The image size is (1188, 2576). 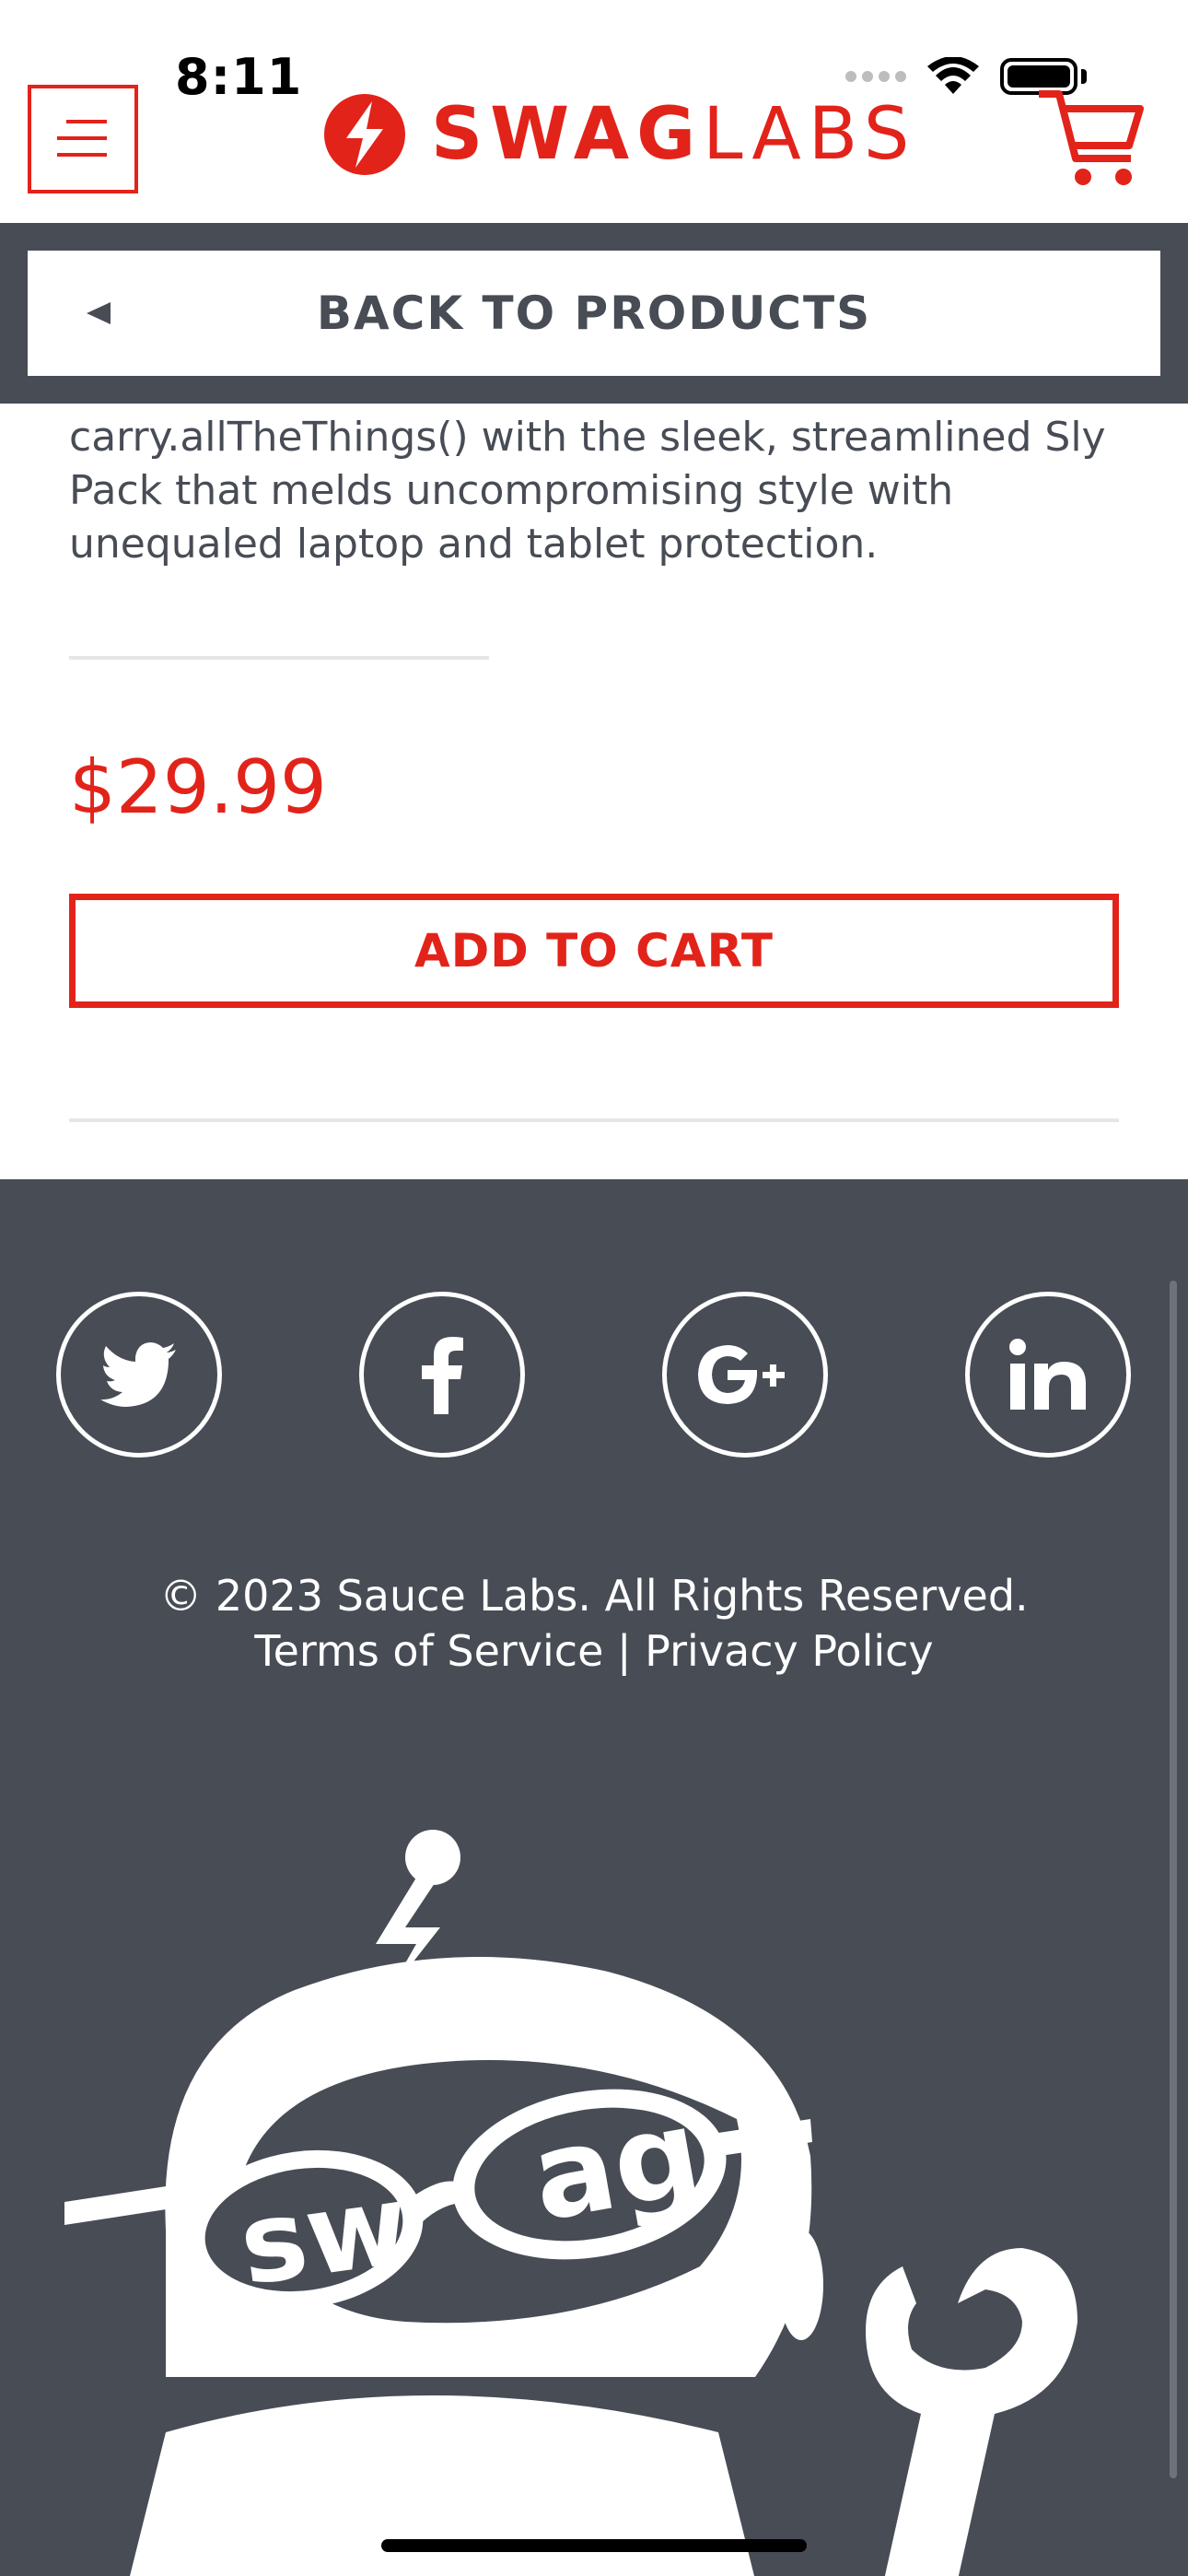 I want to click on linkedin-button, so click(x=1048, y=1375).